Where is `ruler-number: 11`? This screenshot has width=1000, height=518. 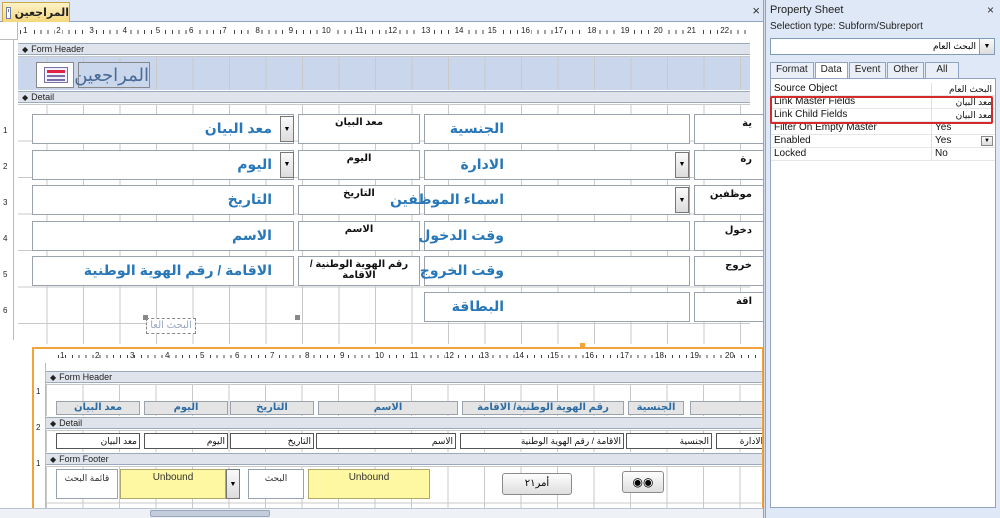
ruler-number: 11 is located at coordinates (359, 31).